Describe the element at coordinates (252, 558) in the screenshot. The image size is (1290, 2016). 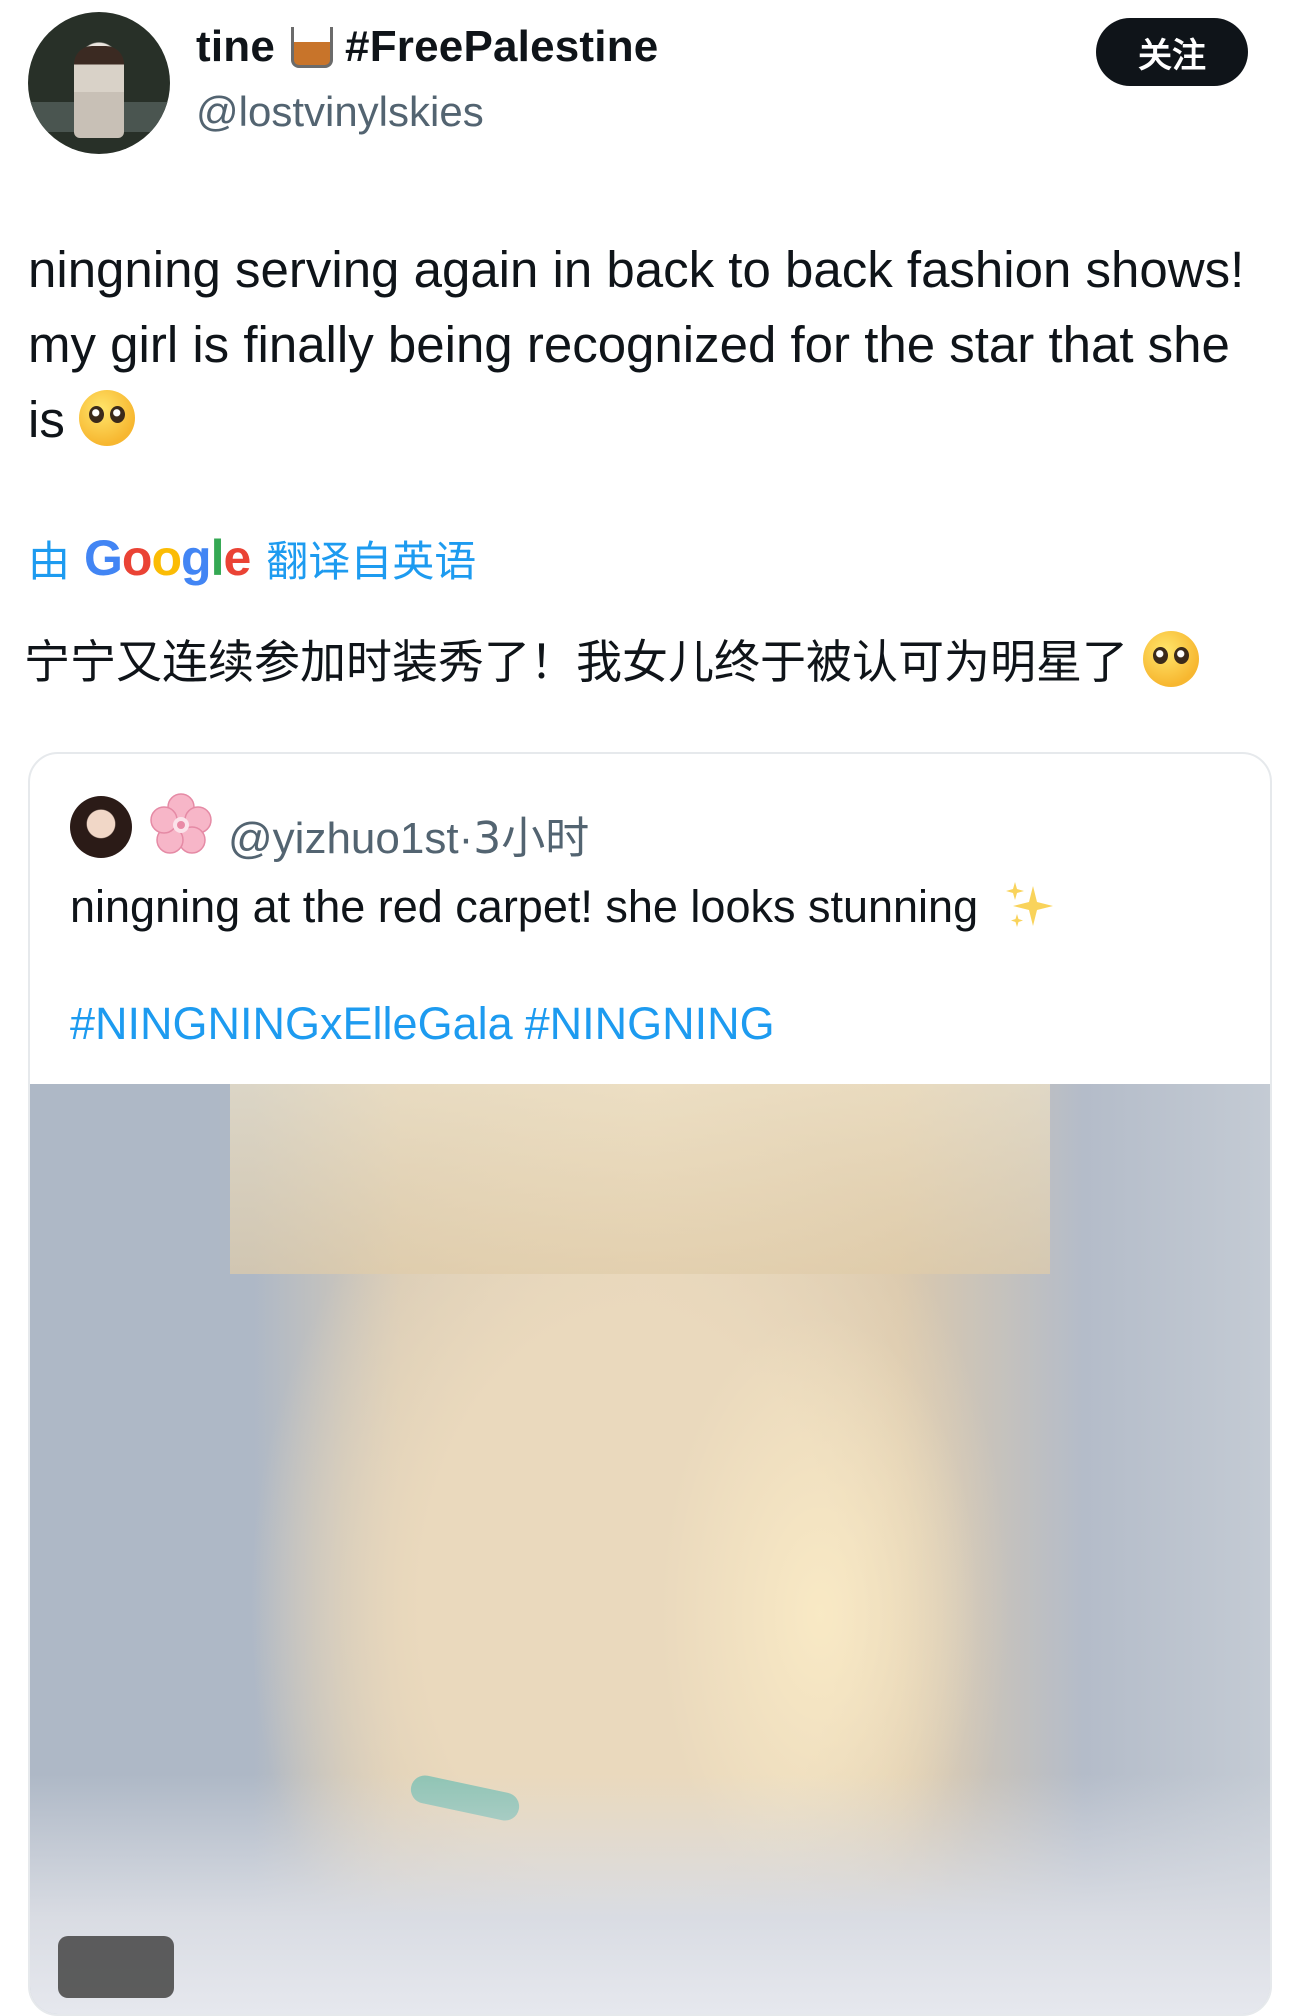
I see `translated-by-google: 由 Google 翻译自英语` at that location.